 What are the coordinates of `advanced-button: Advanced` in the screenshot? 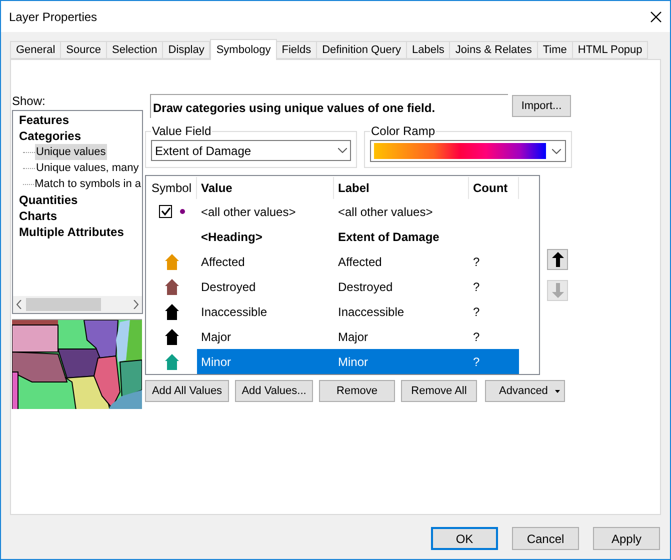 It's located at (525, 391).